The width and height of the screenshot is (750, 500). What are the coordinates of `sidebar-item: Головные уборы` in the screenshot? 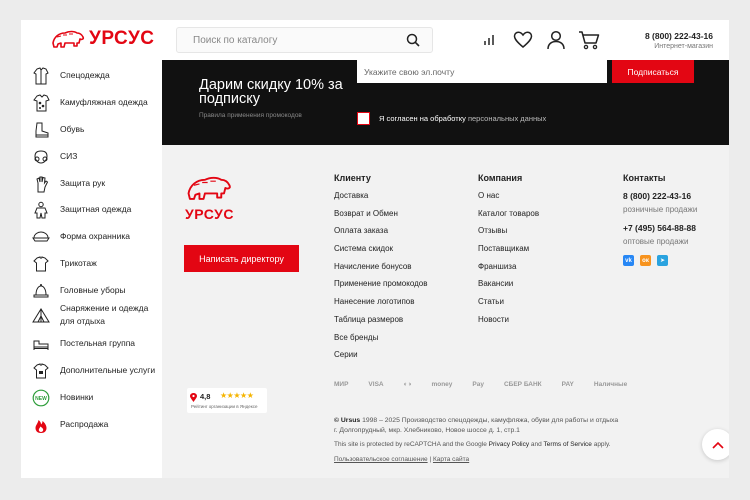 It's located at (91, 290).